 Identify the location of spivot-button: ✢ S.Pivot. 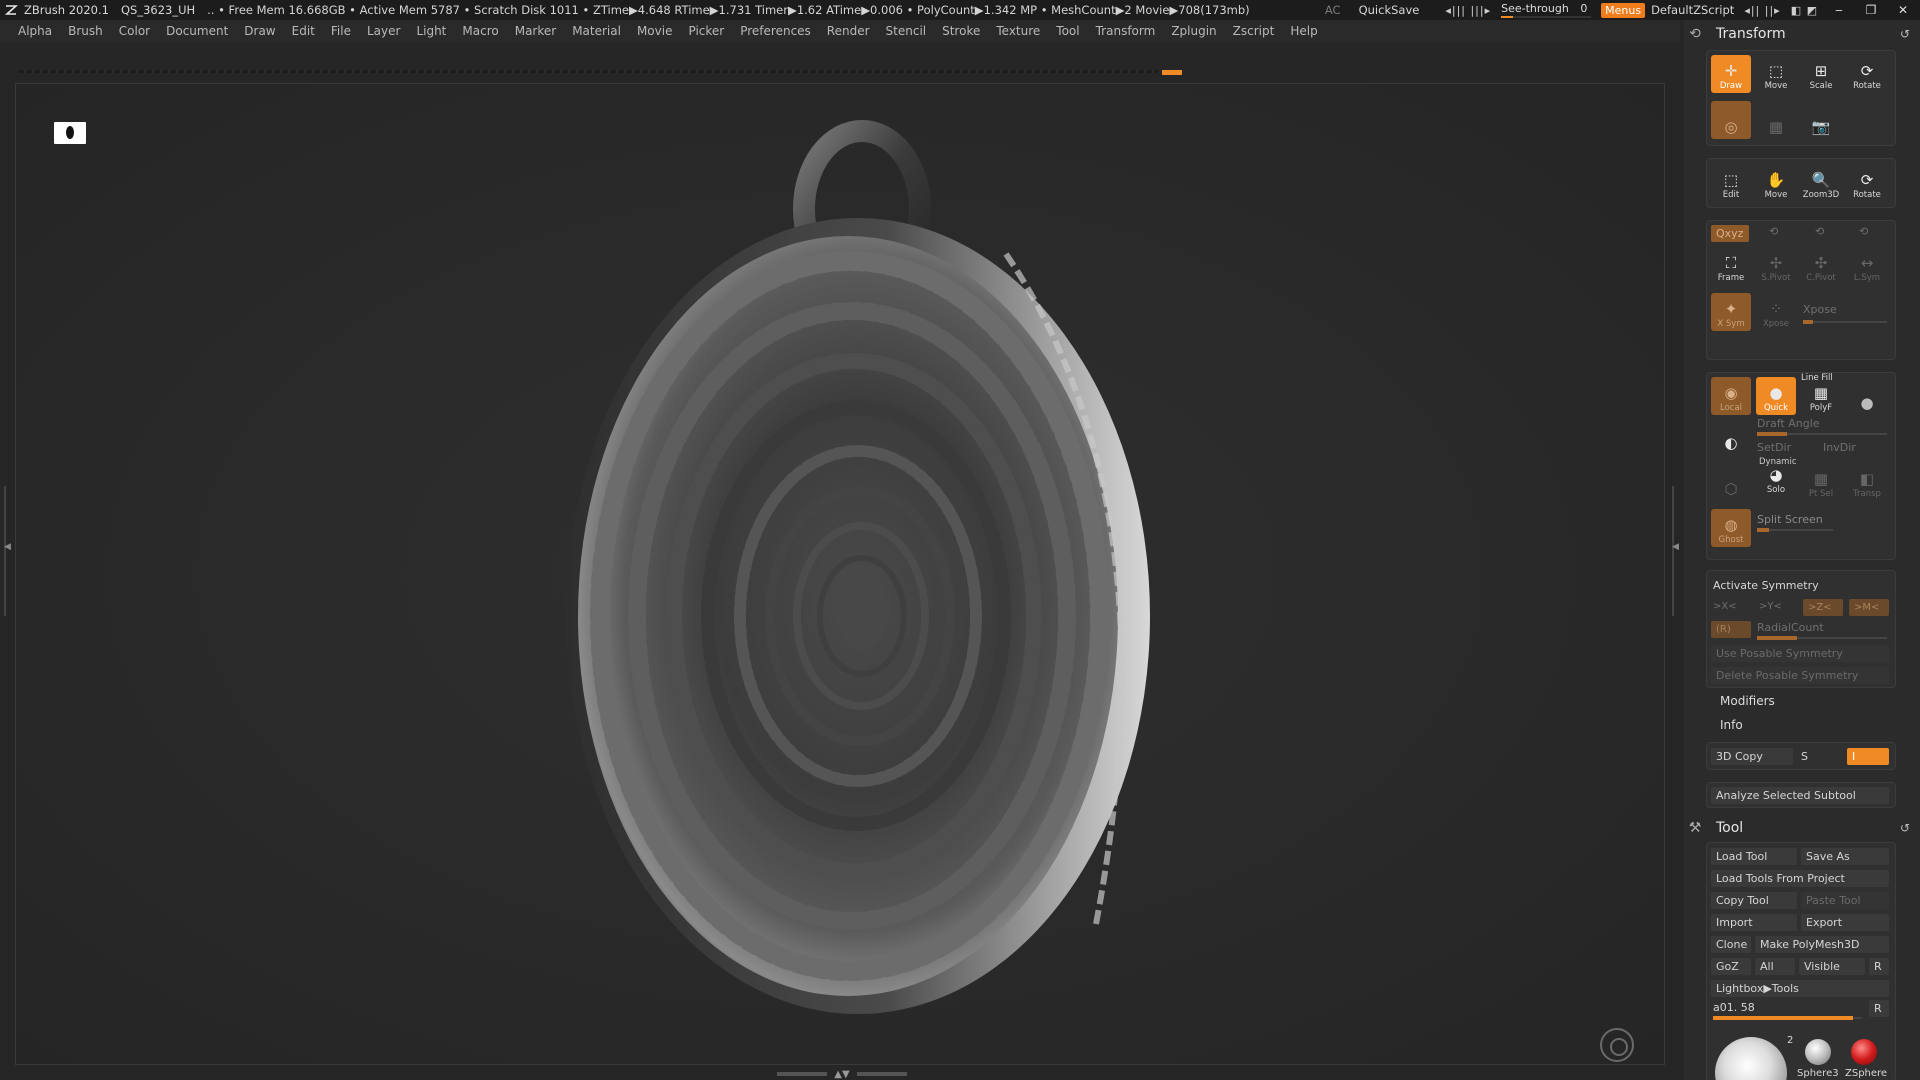
(1776, 266).